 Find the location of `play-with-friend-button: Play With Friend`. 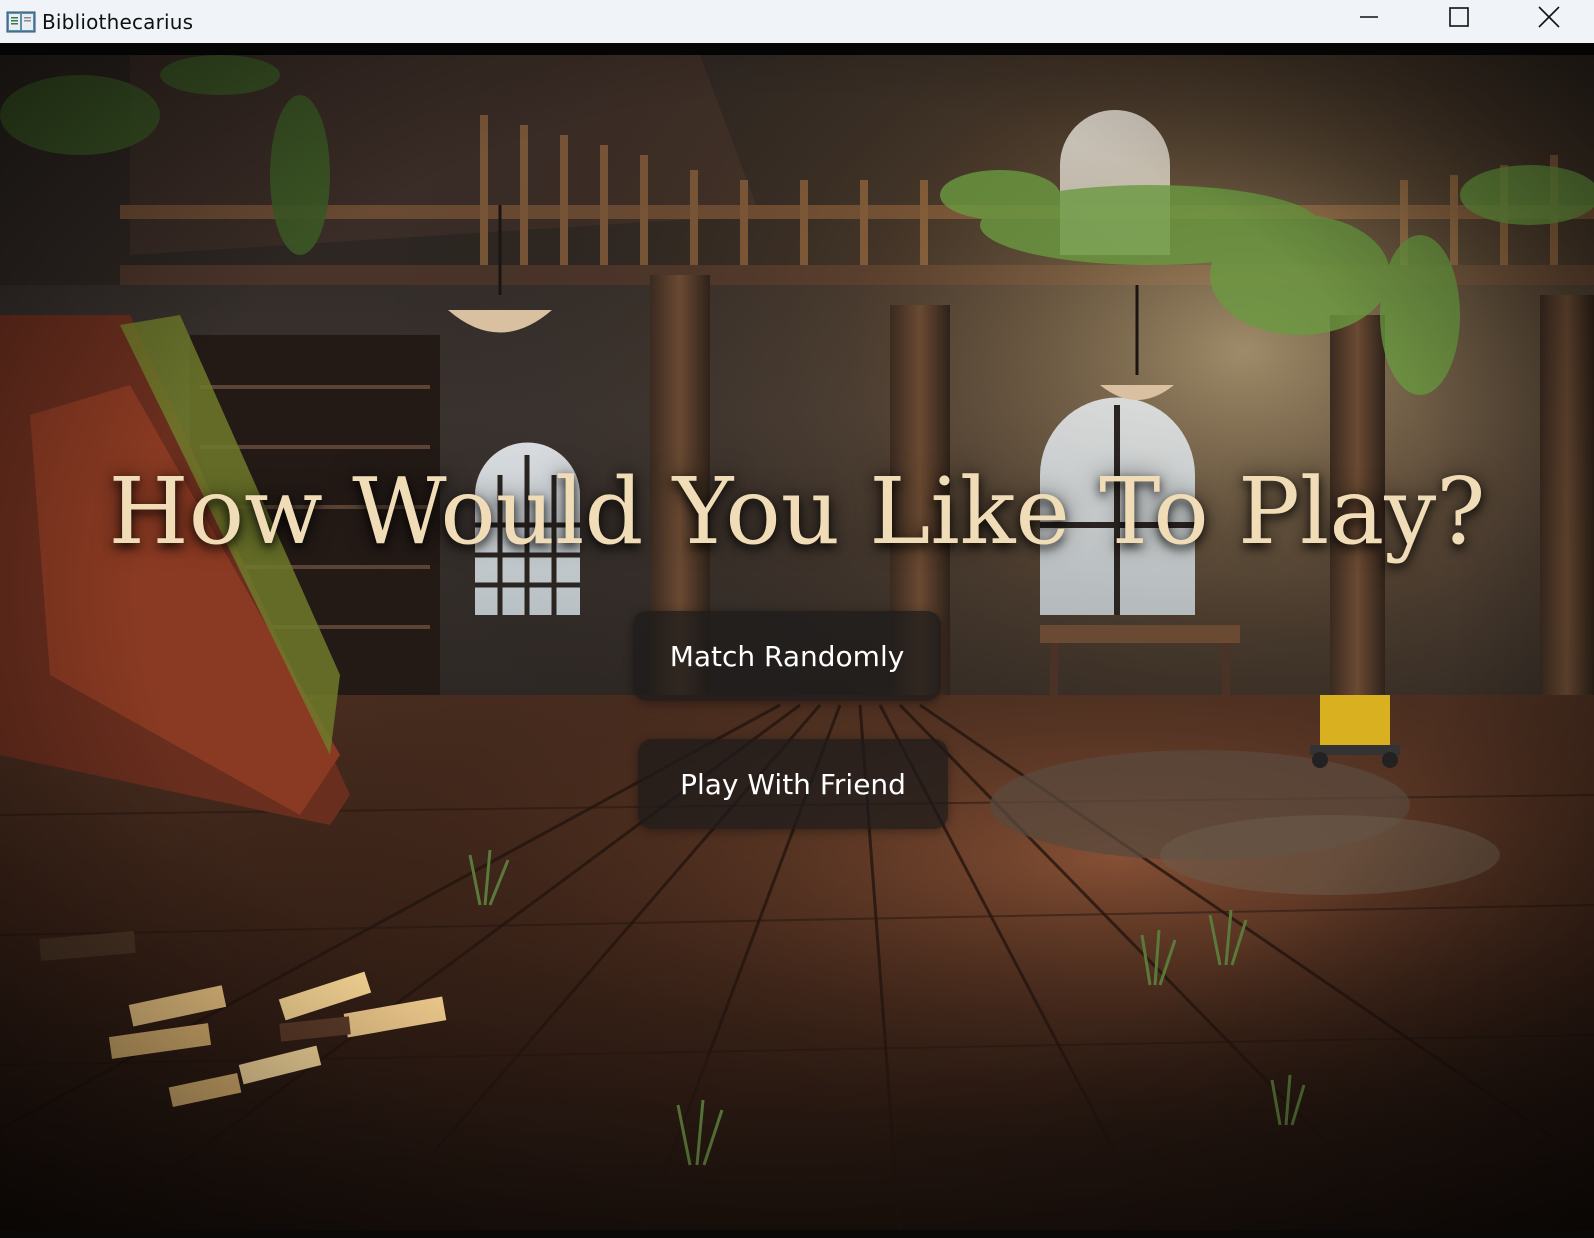

play-with-friend-button: Play With Friend is located at coordinates (793, 784).